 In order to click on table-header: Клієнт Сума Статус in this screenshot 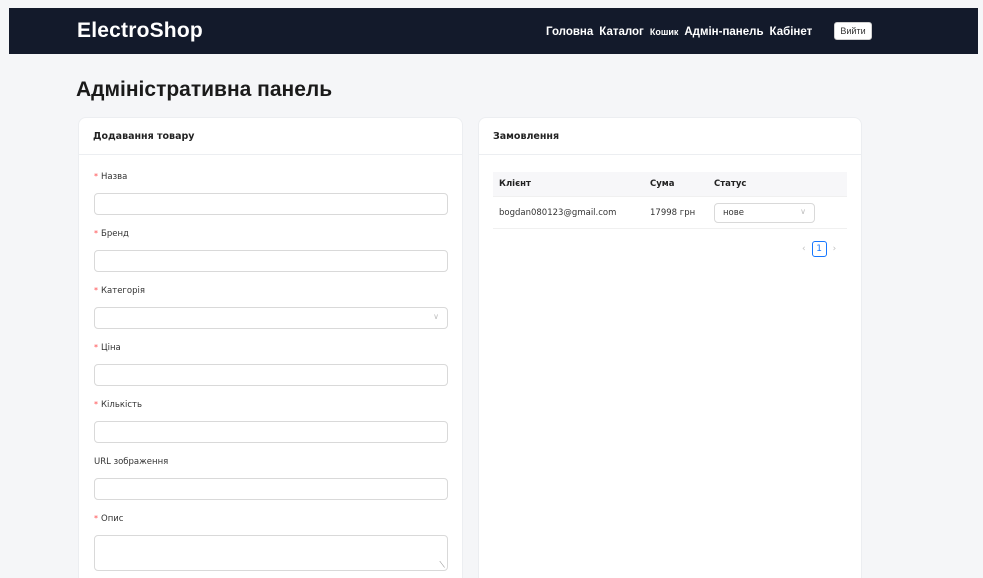, I will do `click(670, 184)`.